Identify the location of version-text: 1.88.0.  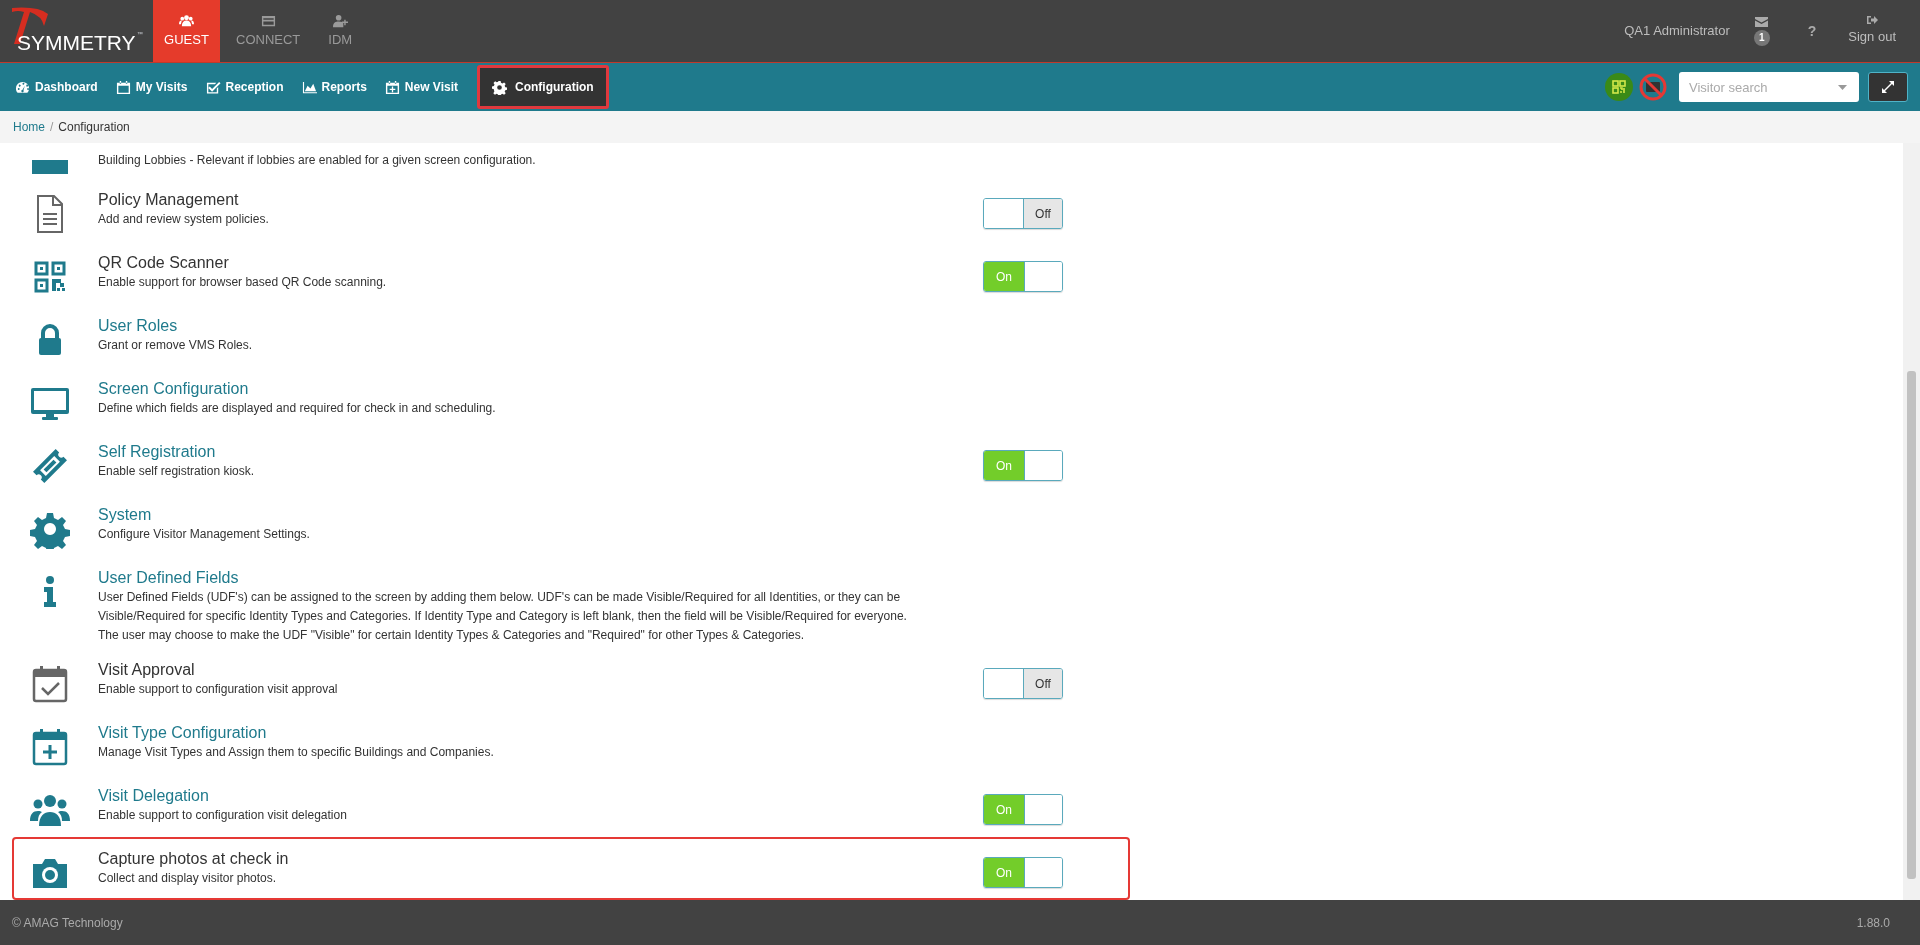
(1873, 923).